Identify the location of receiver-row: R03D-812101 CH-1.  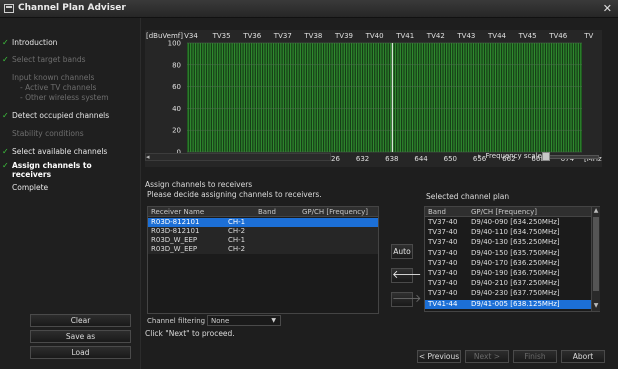
(263, 222).